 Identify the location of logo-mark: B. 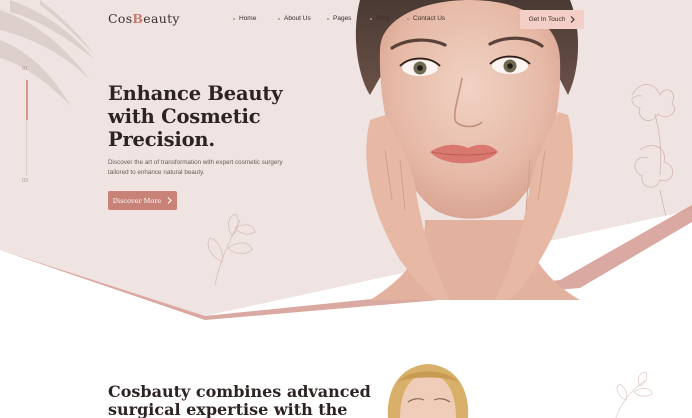
(138, 18).